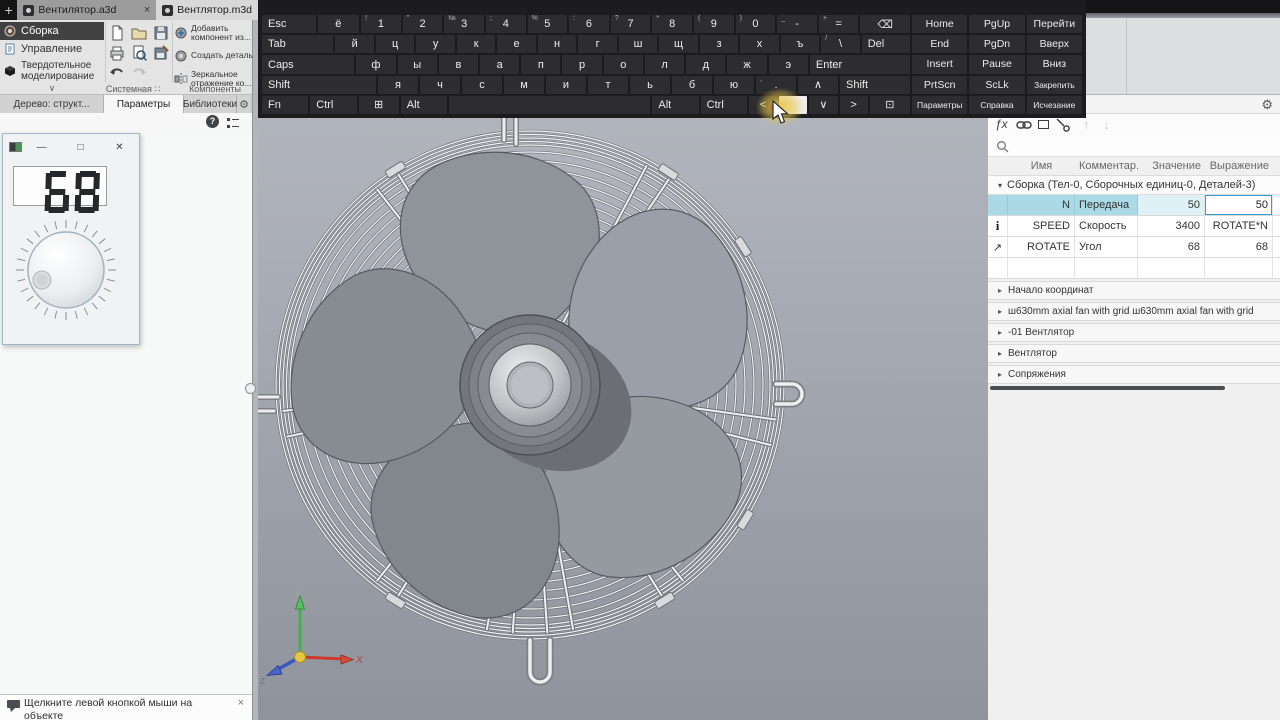 The height and width of the screenshot is (720, 1280). What do you see at coordinates (52, 31) in the screenshot?
I see `mode-assembly: Сборка` at bounding box center [52, 31].